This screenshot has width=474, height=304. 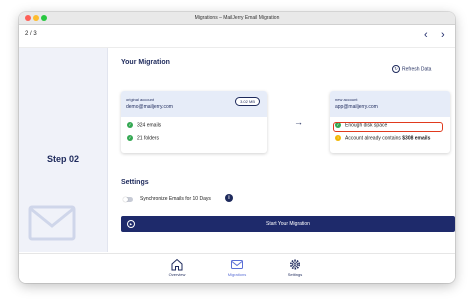 I want to click on start-migration-label: Start Your Migration, so click(x=288, y=224).